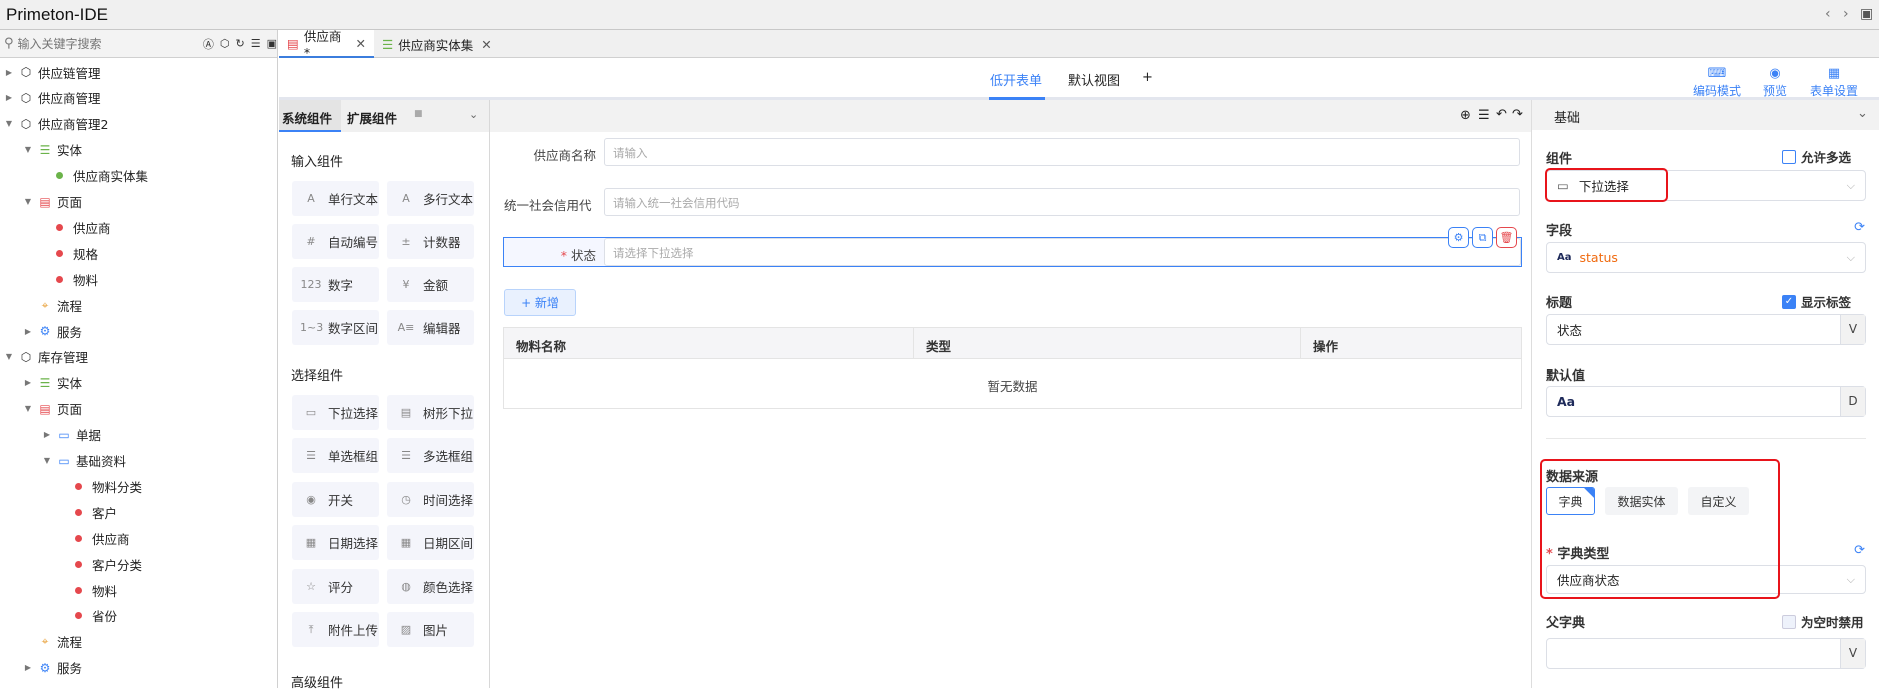 This screenshot has width=1879, height=691. I want to click on preview-button: ◉ 预览, so click(1775, 82).